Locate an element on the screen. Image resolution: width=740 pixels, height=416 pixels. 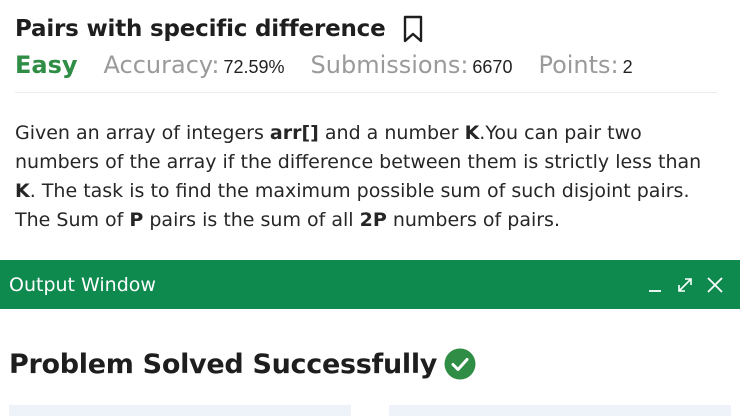
title-row: Pairs with specific difference is located at coordinates (366, 29).